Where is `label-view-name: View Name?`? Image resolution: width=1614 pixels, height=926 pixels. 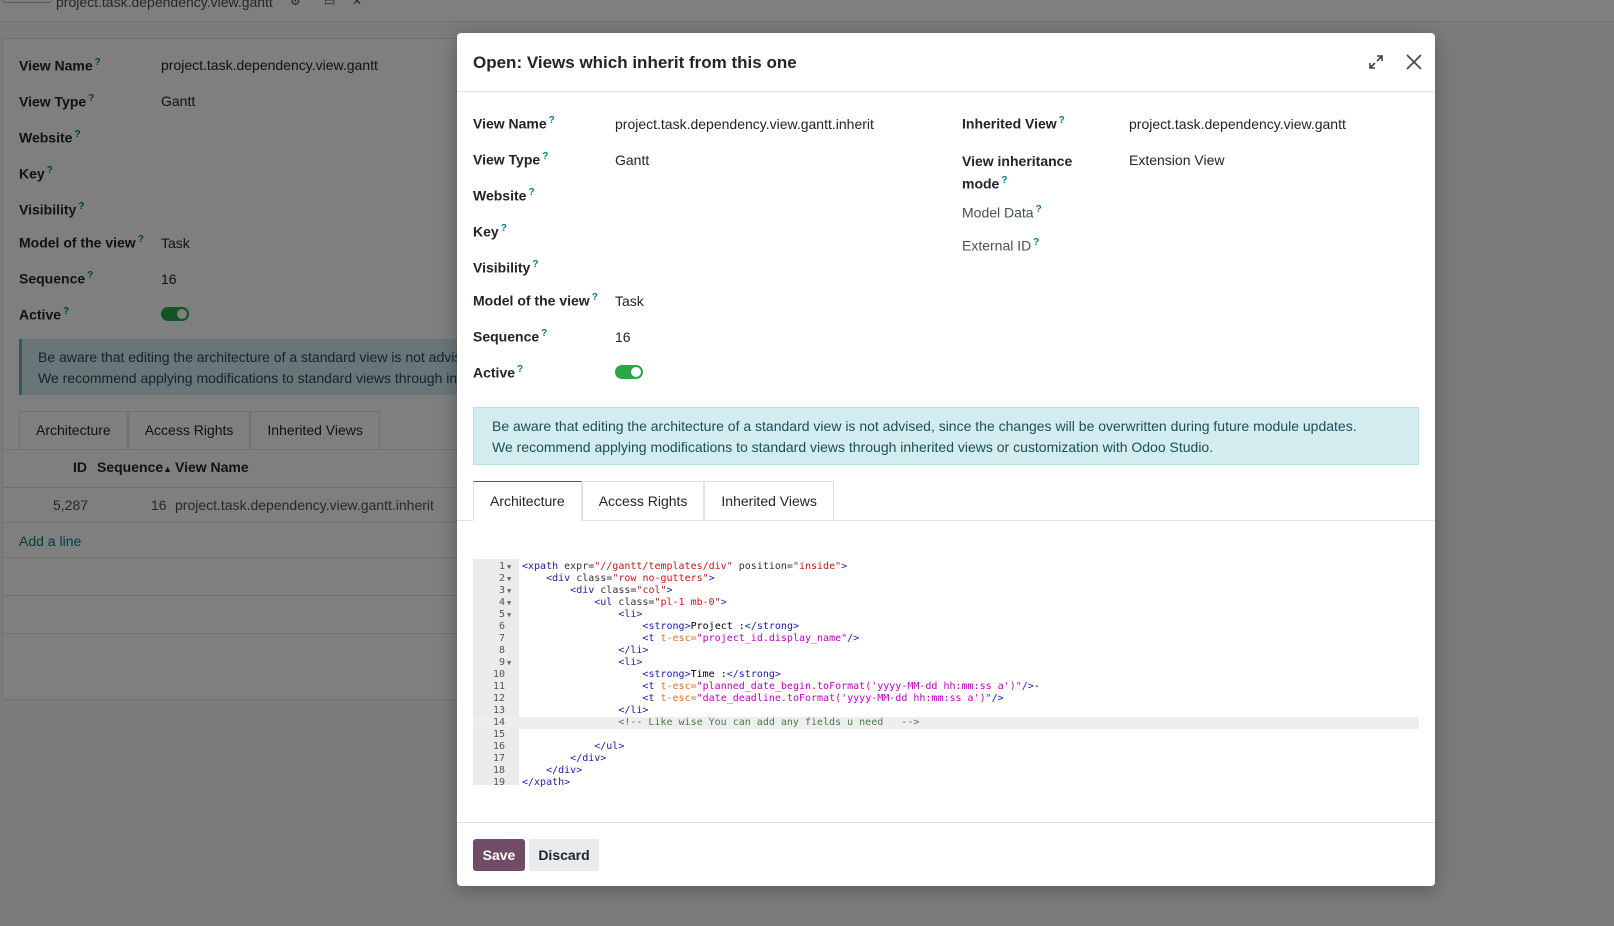 label-view-name: View Name? is located at coordinates (514, 123).